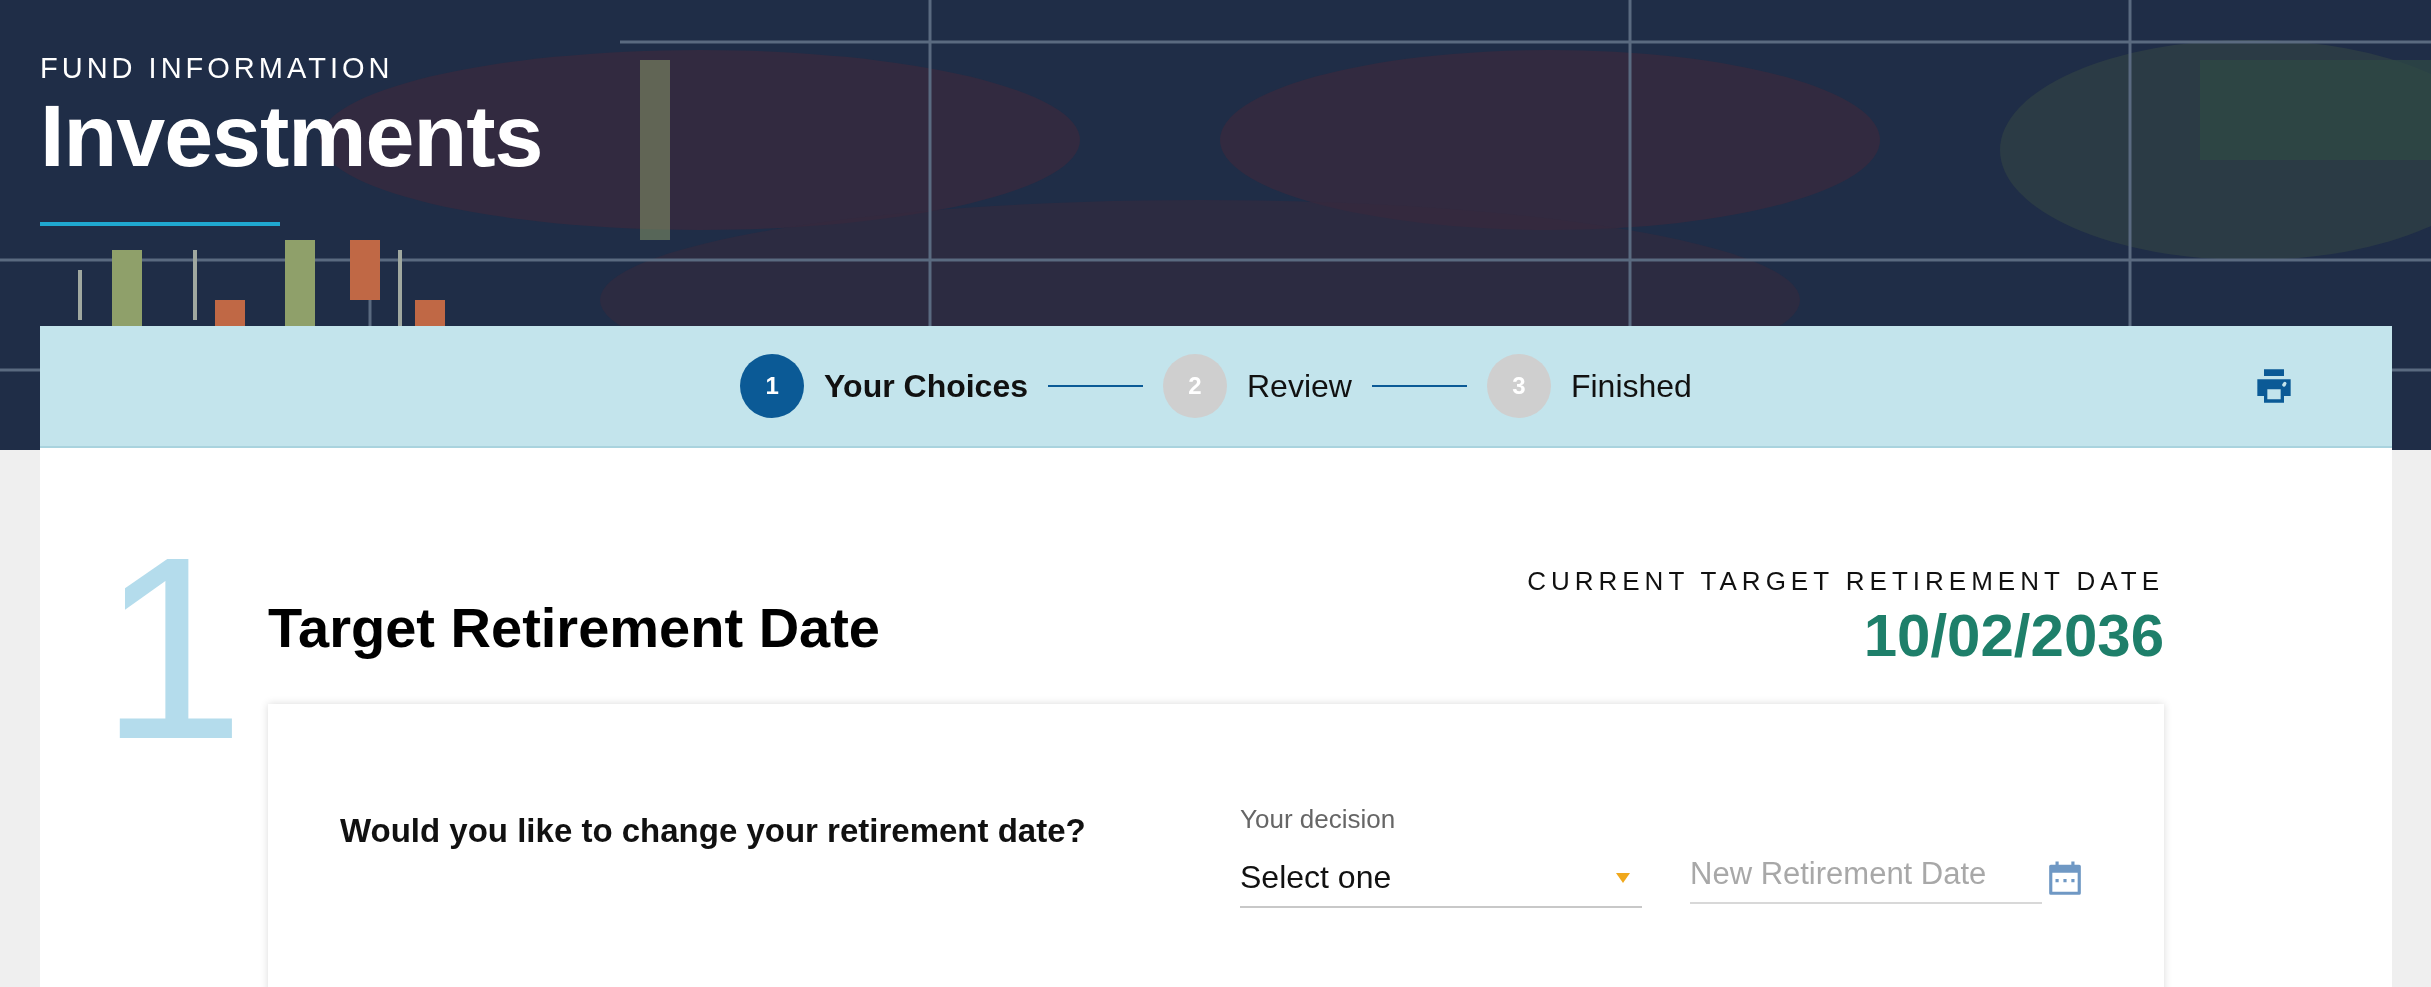  I want to click on caret-icon, so click(1623, 877).